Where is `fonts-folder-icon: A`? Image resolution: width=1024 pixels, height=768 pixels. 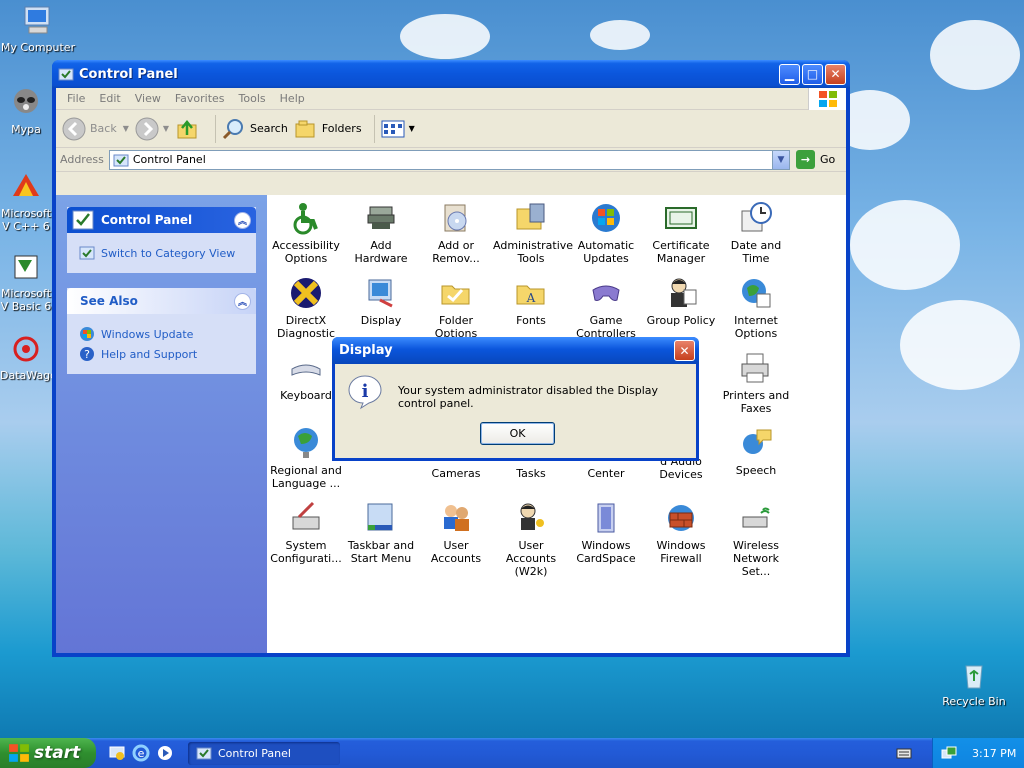 fonts-folder-icon: A is located at coordinates (530, 295).